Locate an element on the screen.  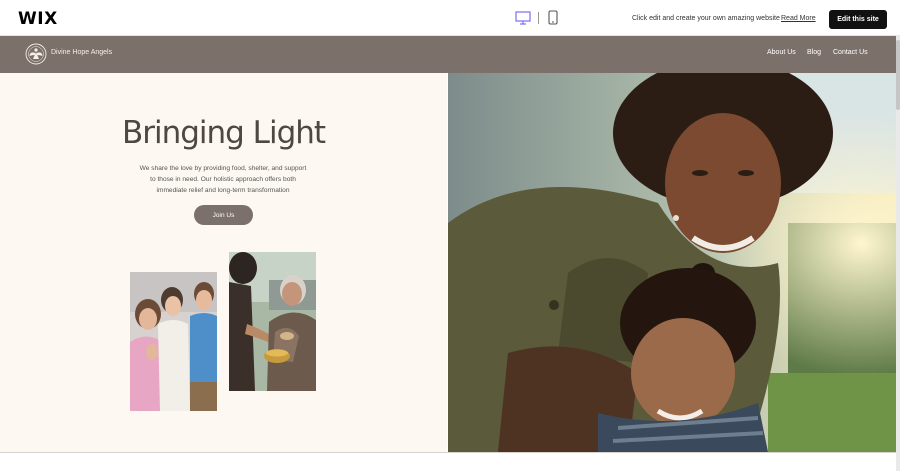
elder-receiving-food-photo is located at coordinates (272, 321).